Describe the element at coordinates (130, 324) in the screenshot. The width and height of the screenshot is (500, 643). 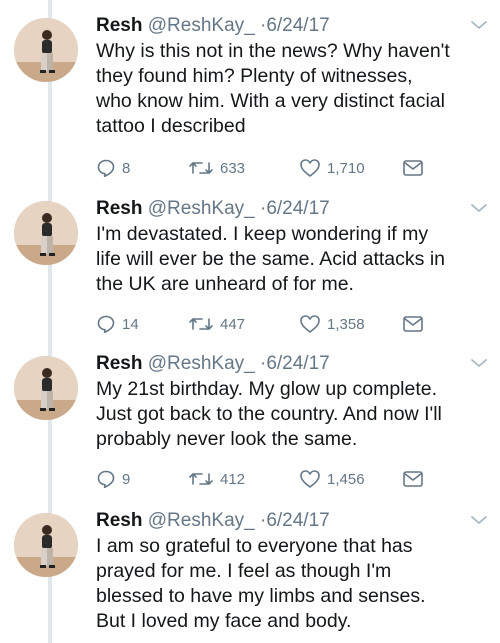
I see `reply-count: 14` at that location.